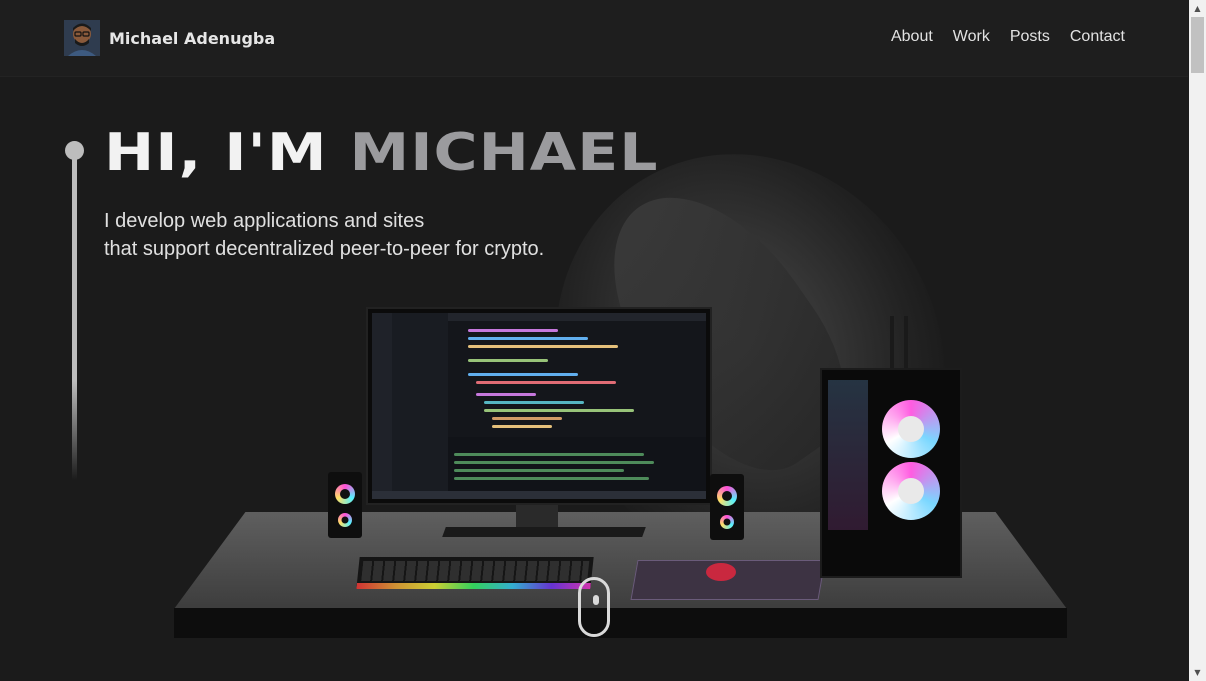  I want to click on brand-name: Michael Adenugba, so click(192, 38).